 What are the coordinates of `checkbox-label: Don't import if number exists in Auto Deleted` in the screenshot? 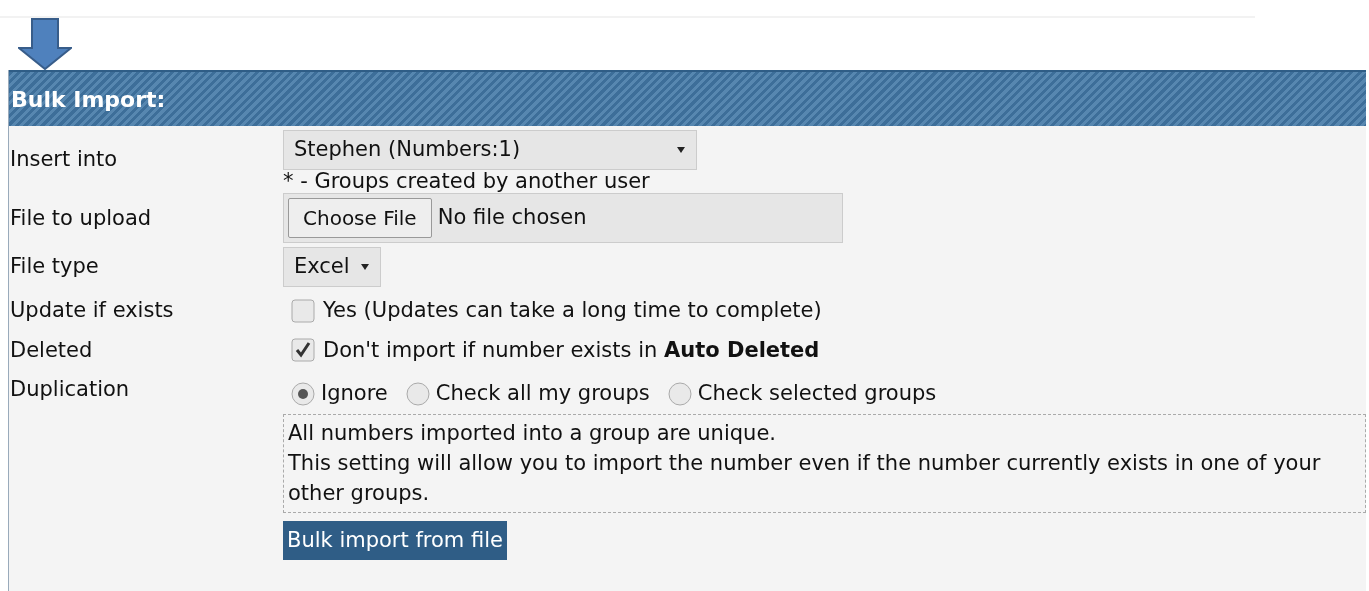 It's located at (571, 350).